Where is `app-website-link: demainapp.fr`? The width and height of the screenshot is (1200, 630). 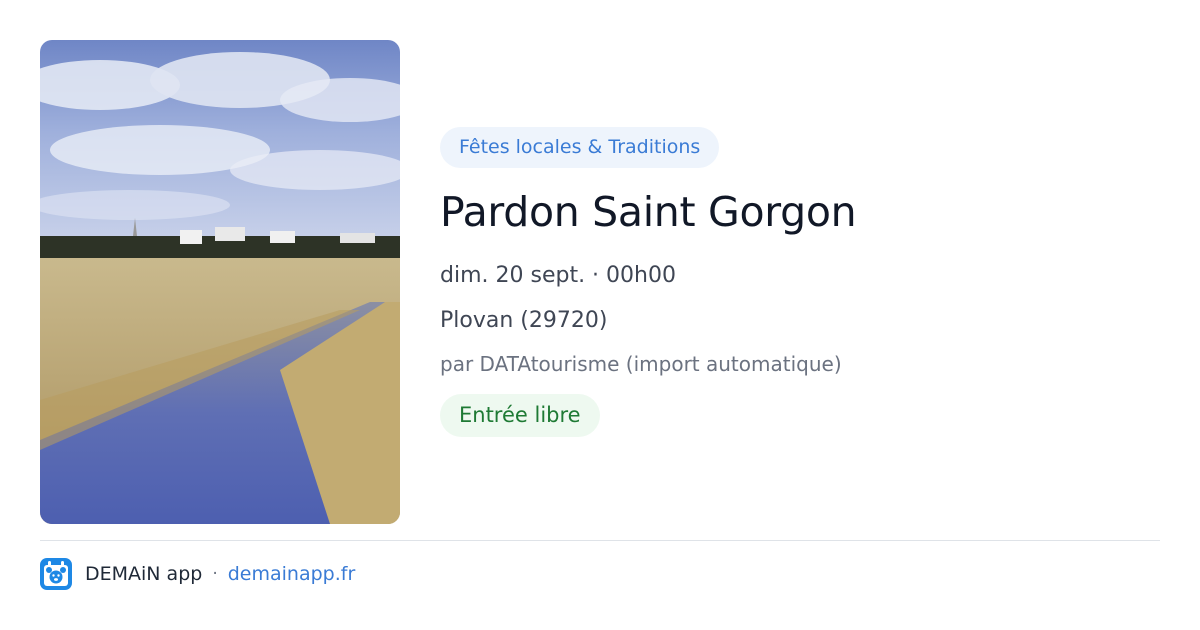 app-website-link: demainapp.fr is located at coordinates (292, 574).